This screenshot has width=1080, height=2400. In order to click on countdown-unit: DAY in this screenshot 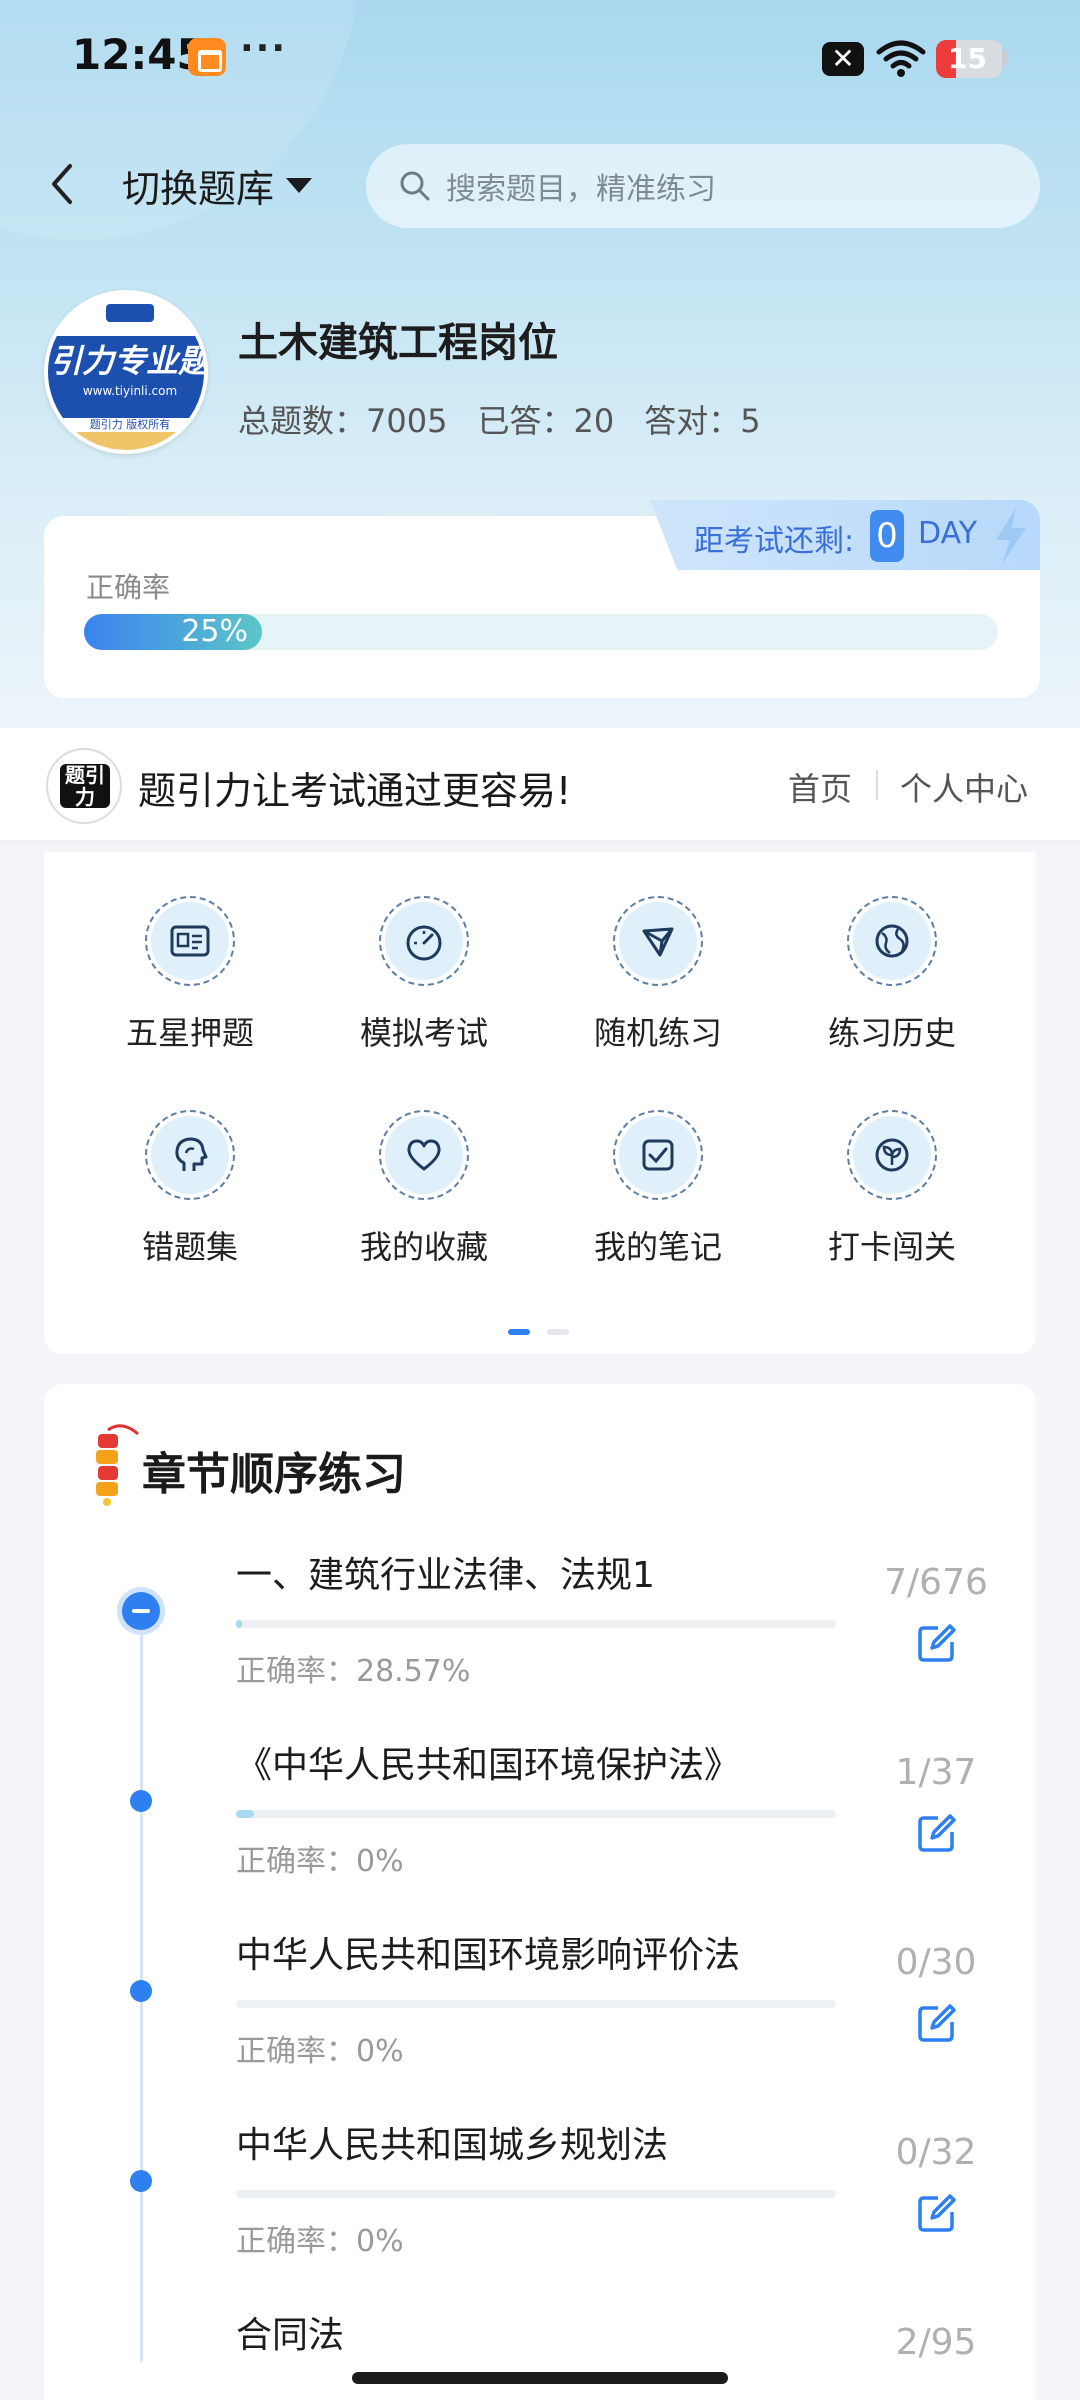, I will do `click(948, 533)`.